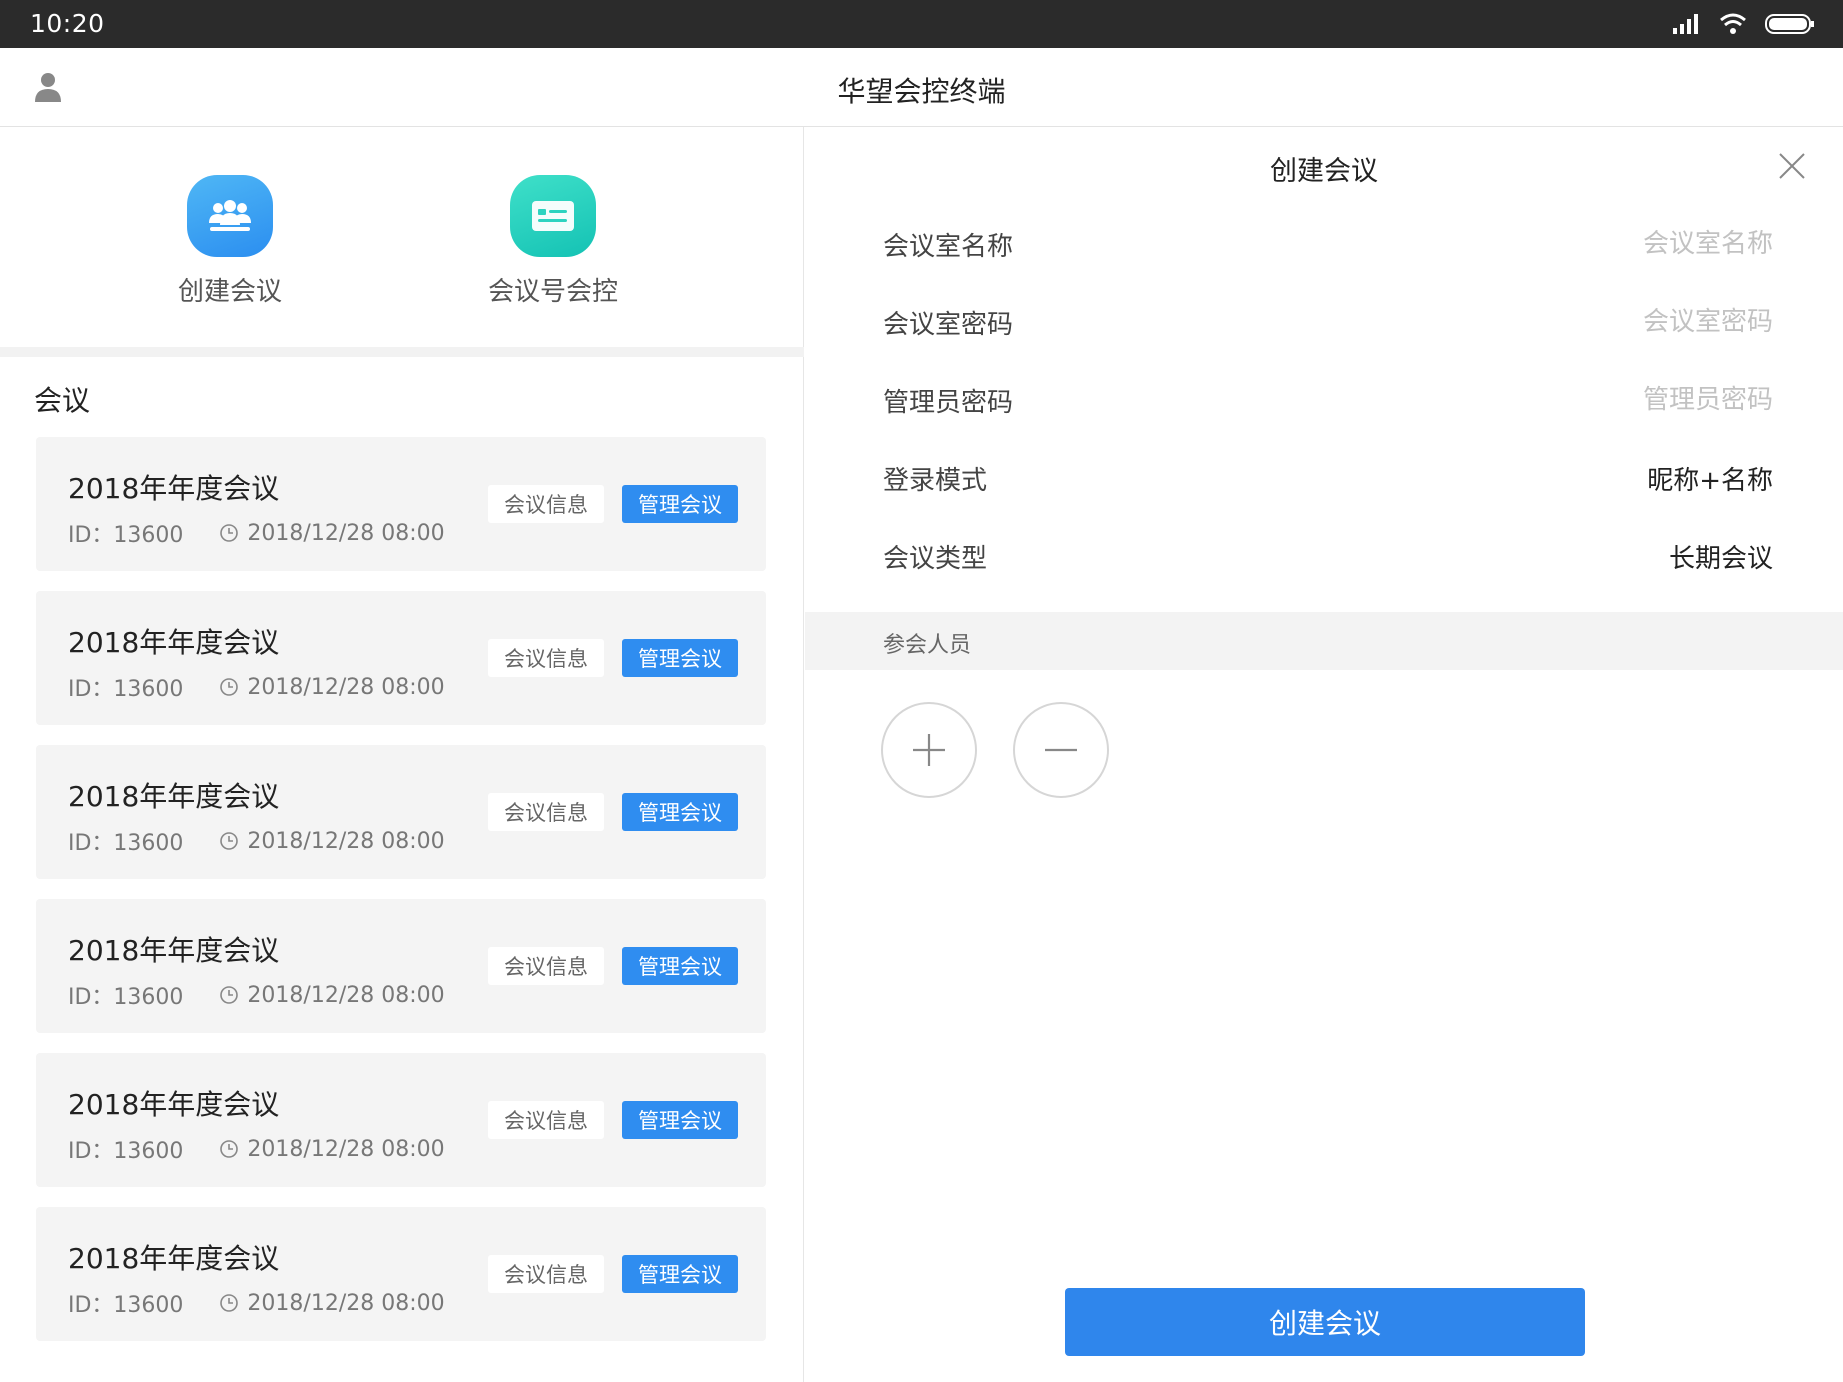  Describe the element at coordinates (948, 402) in the screenshot. I see `admin-password-label: 管理员密码` at that location.